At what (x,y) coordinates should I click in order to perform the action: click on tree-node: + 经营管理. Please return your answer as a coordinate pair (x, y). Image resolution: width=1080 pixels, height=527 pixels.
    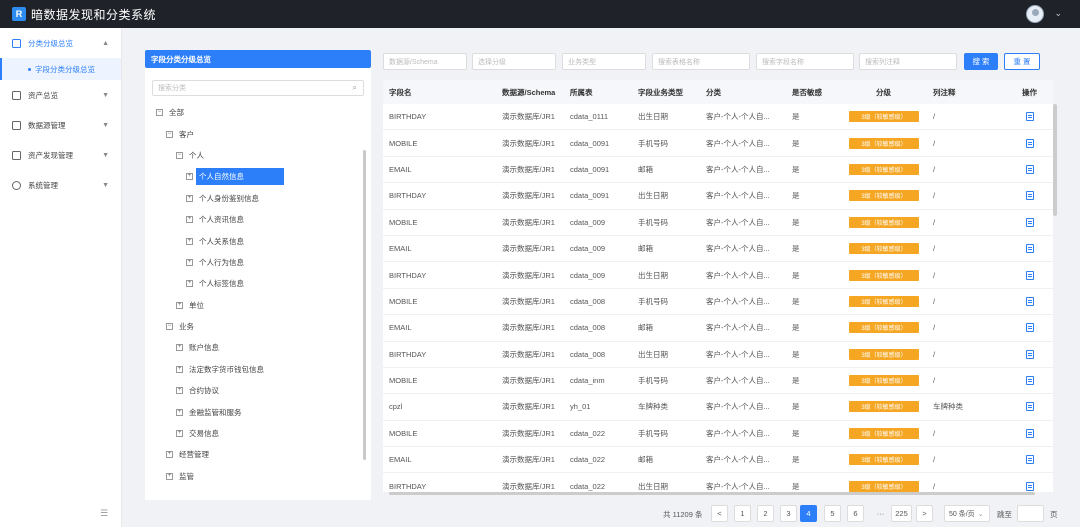
    Looking at the image, I should click on (258, 454).